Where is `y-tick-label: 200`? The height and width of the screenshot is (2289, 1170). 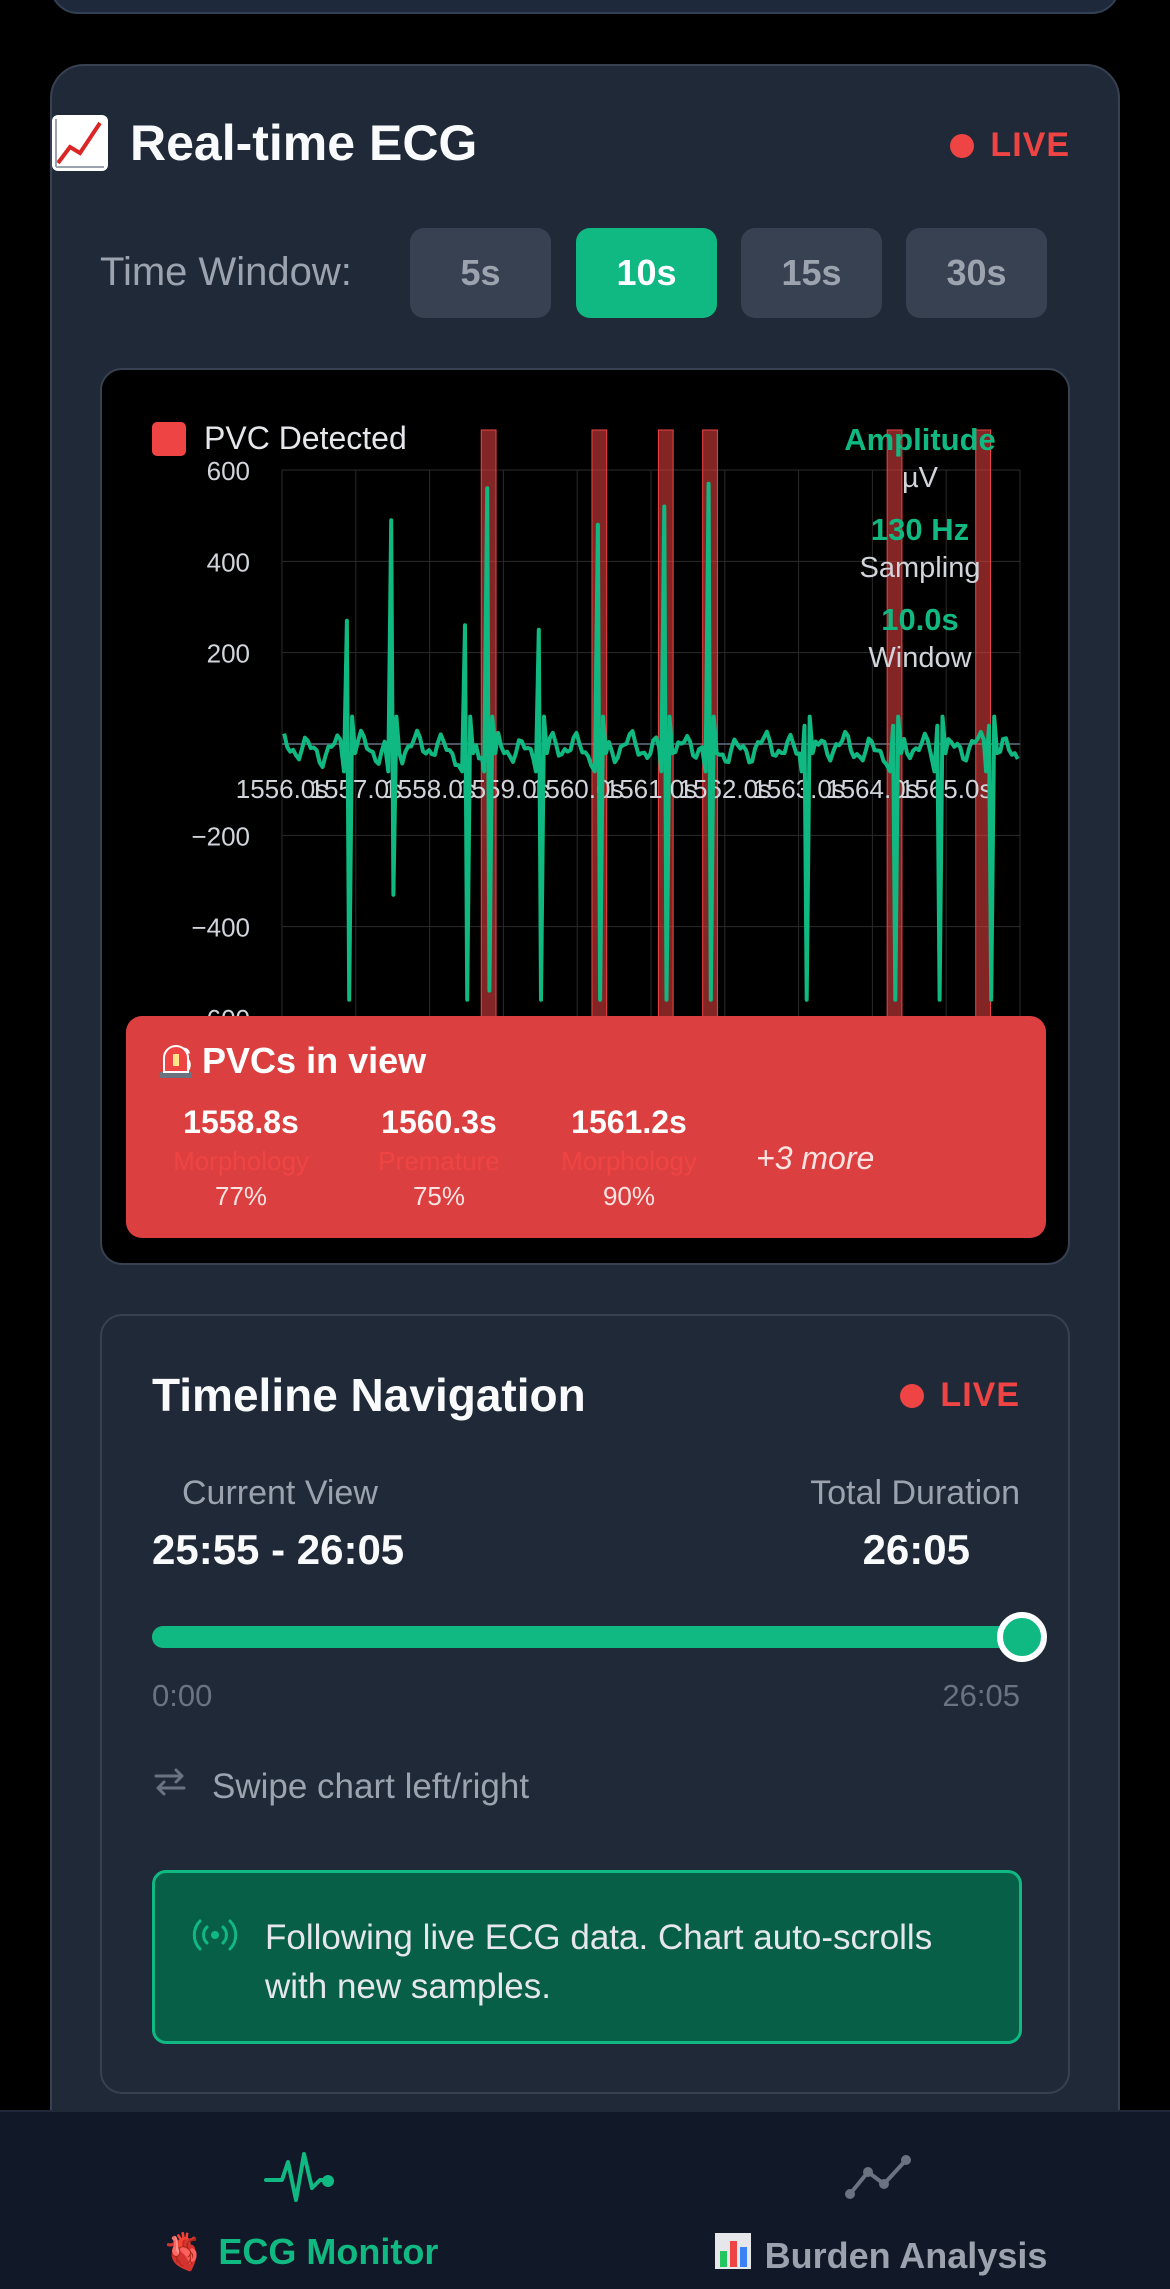
y-tick-label: 200 is located at coordinates (228, 654).